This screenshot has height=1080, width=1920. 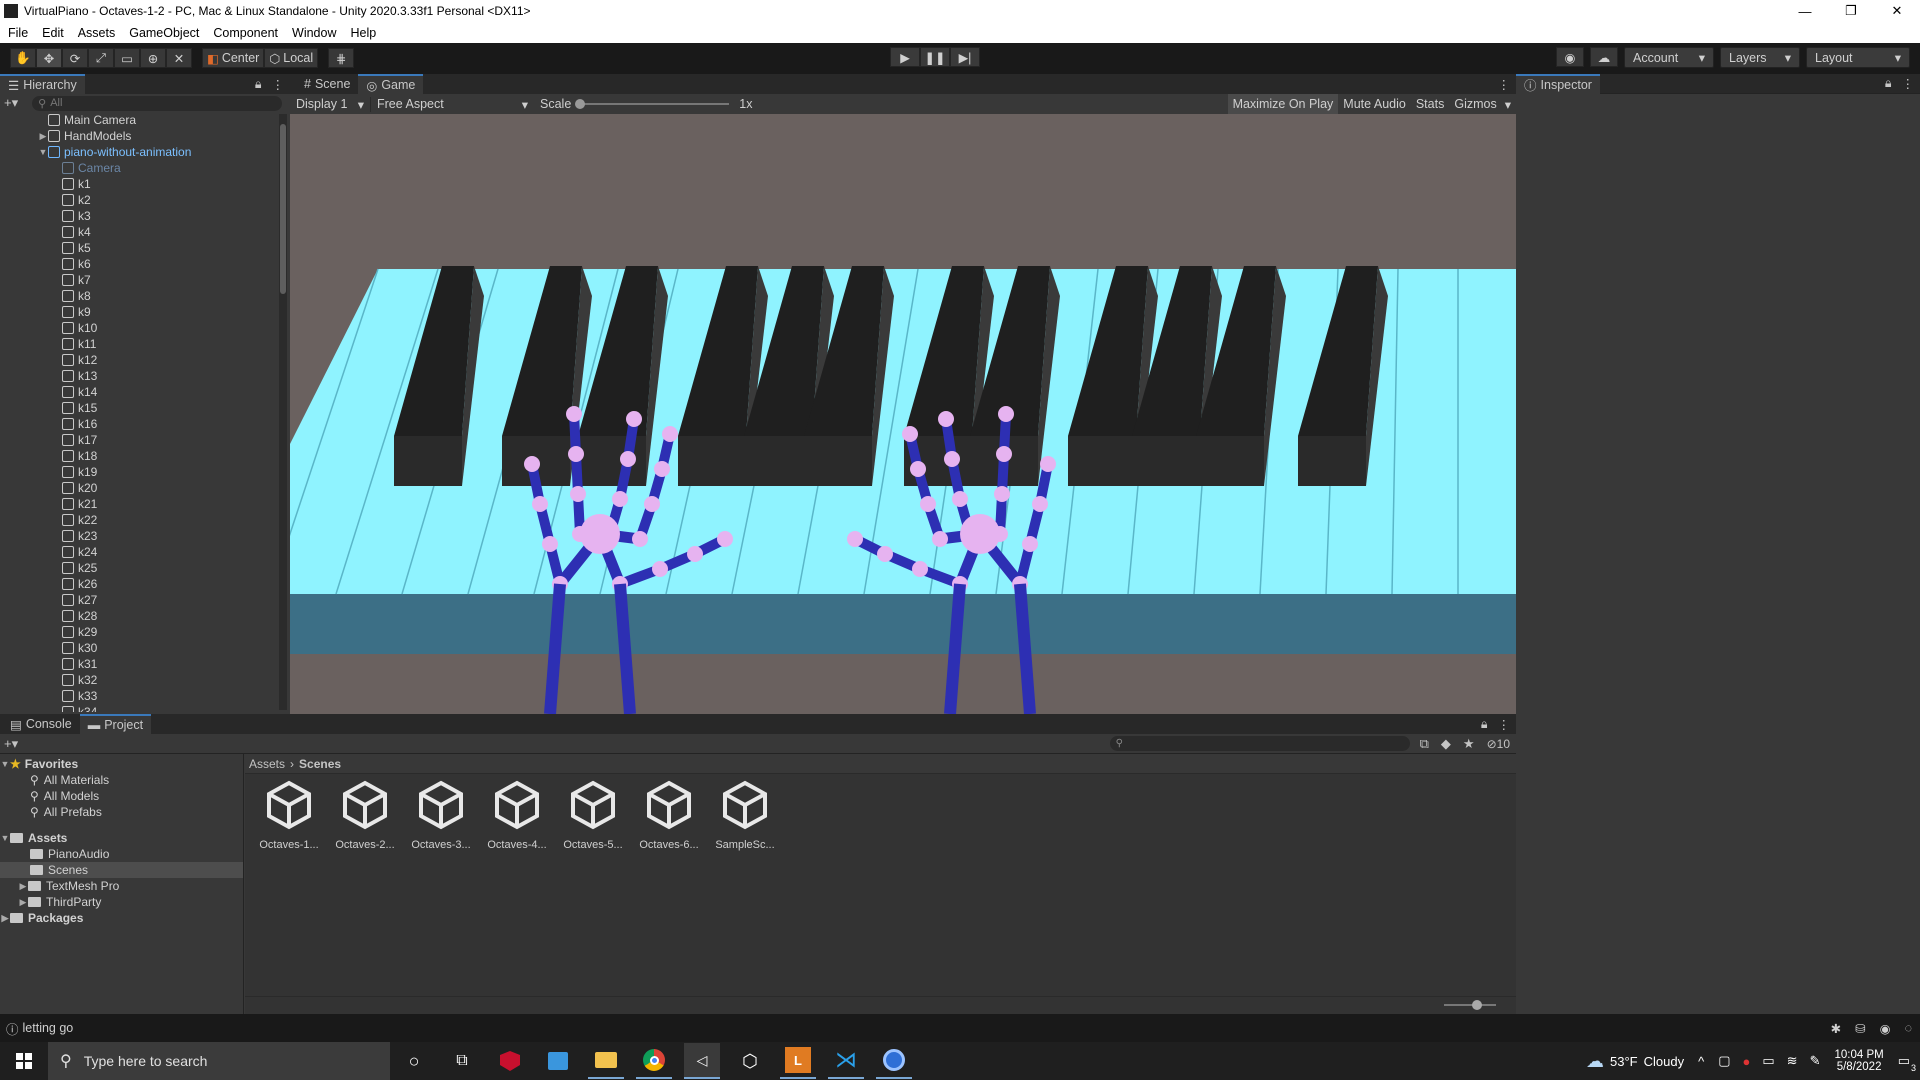 What do you see at coordinates (139, 328) in the screenshot?
I see `hierarchy-item: k10` at bounding box center [139, 328].